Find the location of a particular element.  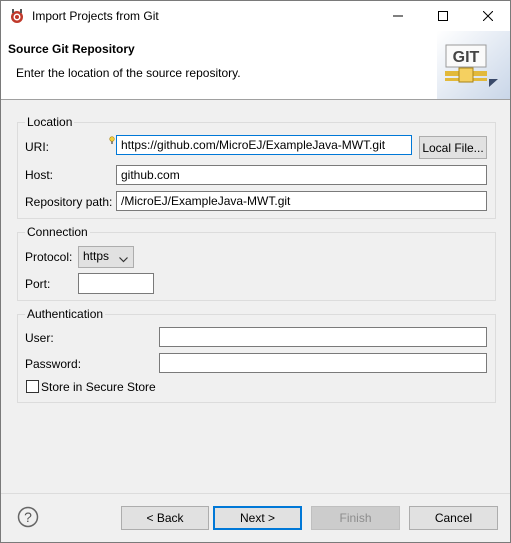

logo-text: GIT is located at coordinates (466, 57).